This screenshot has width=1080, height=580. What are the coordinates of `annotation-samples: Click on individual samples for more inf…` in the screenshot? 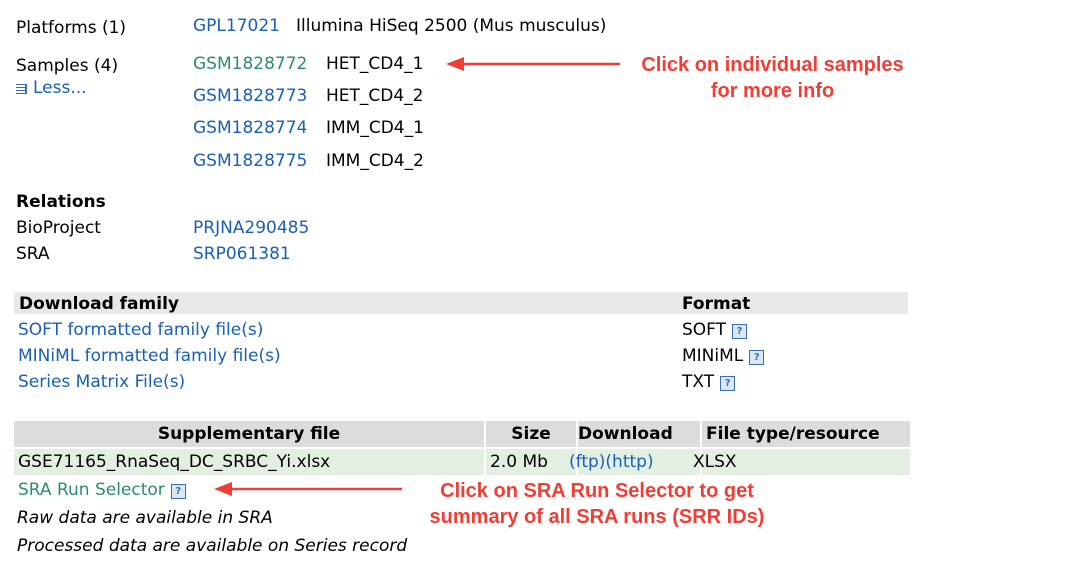 It's located at (772, 78).